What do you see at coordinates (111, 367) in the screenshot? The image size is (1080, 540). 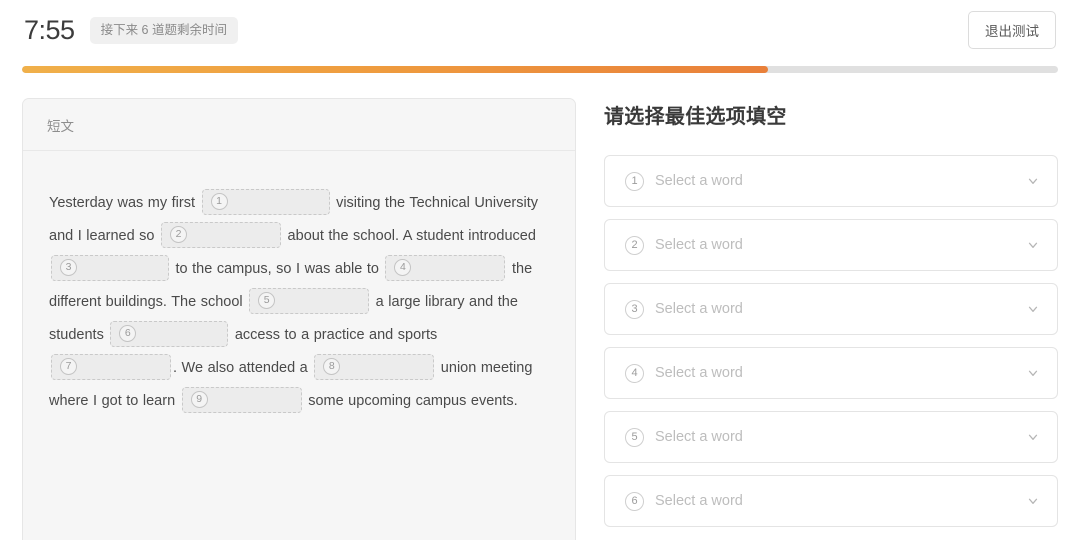 I see `passage-blank-7: 7` at bounding box center [111, 367].